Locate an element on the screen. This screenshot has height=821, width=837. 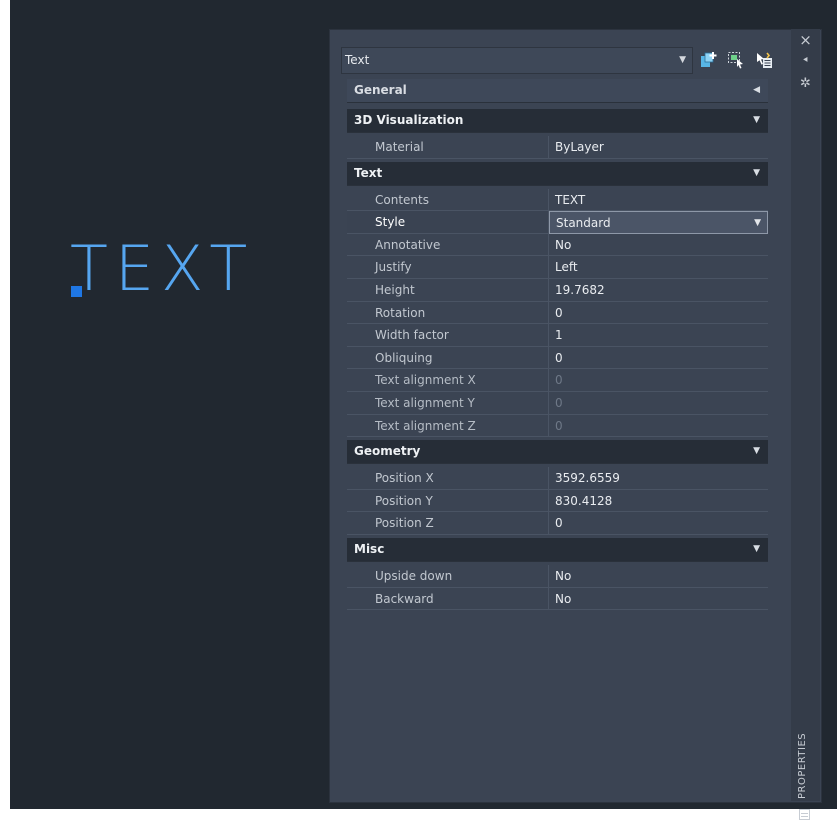
prop-name: Annotative is located at coordinates (448, 245).